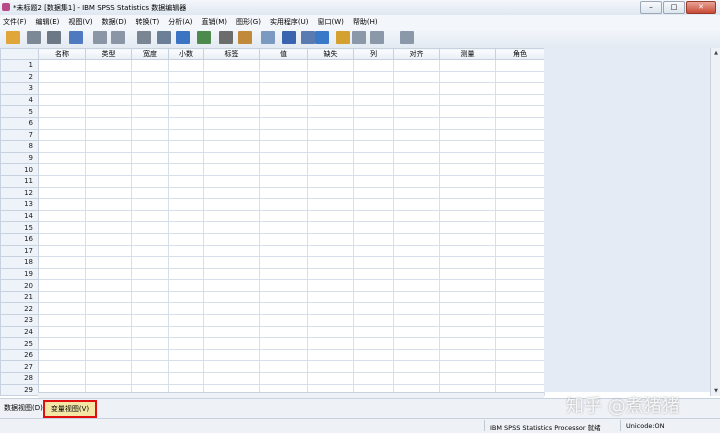  What do you see at coordinates (186, 54) in the screenshot?
I see `column-header: 小数` at bounding box center [186, 54].